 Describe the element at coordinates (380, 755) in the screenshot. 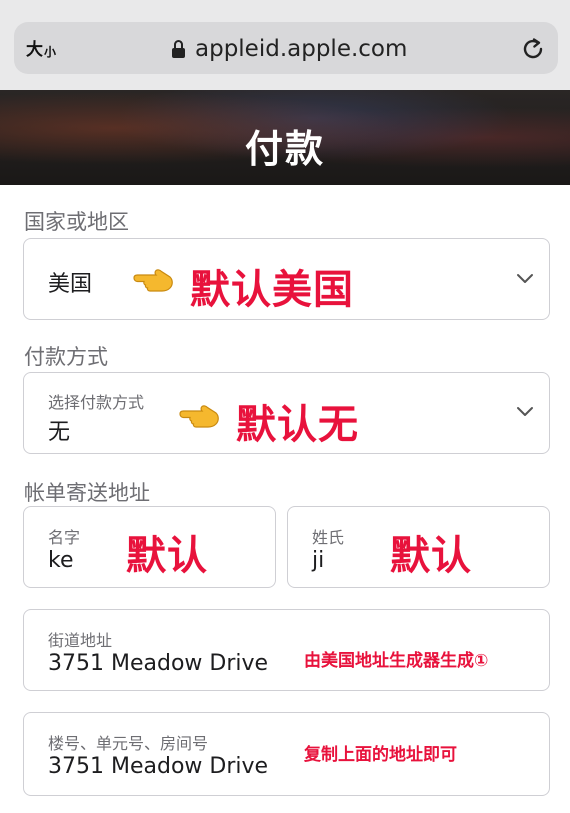

I see `unit-annotation: 复制上面的地址即可` at that location.